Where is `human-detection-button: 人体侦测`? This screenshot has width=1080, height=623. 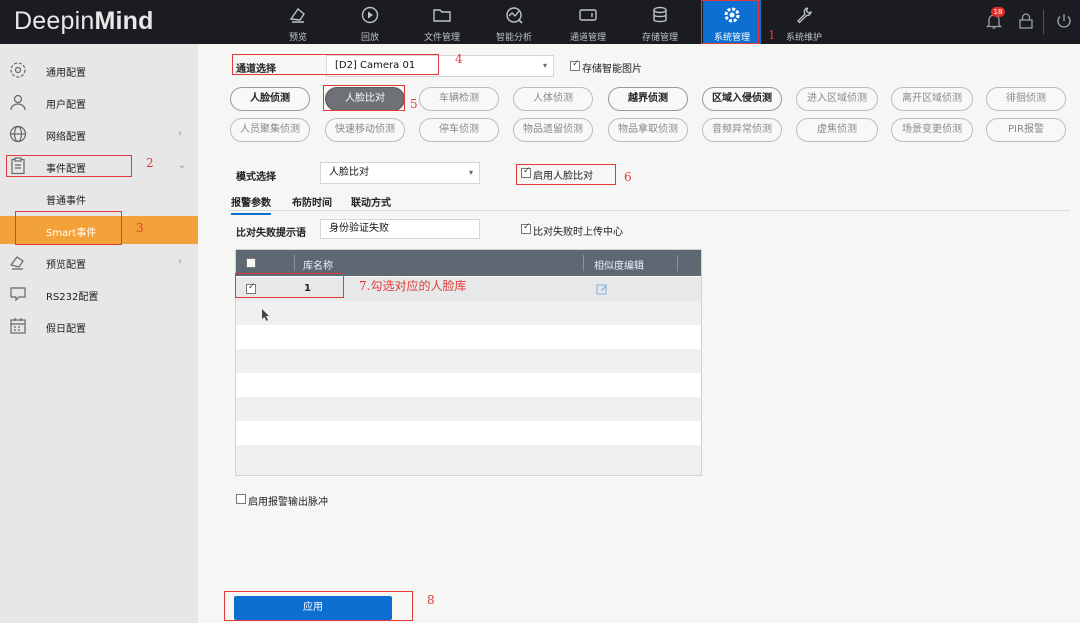
human-detection-button: 人体侦测 is located at coordinates (553, 99).